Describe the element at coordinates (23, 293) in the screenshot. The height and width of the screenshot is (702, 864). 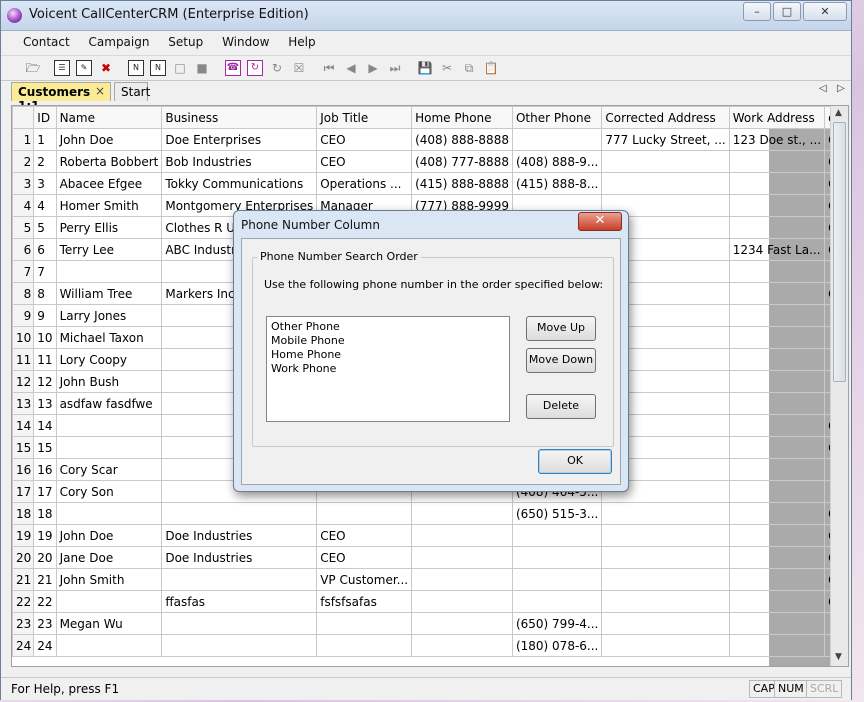
I see `row-number: 8` at that location.